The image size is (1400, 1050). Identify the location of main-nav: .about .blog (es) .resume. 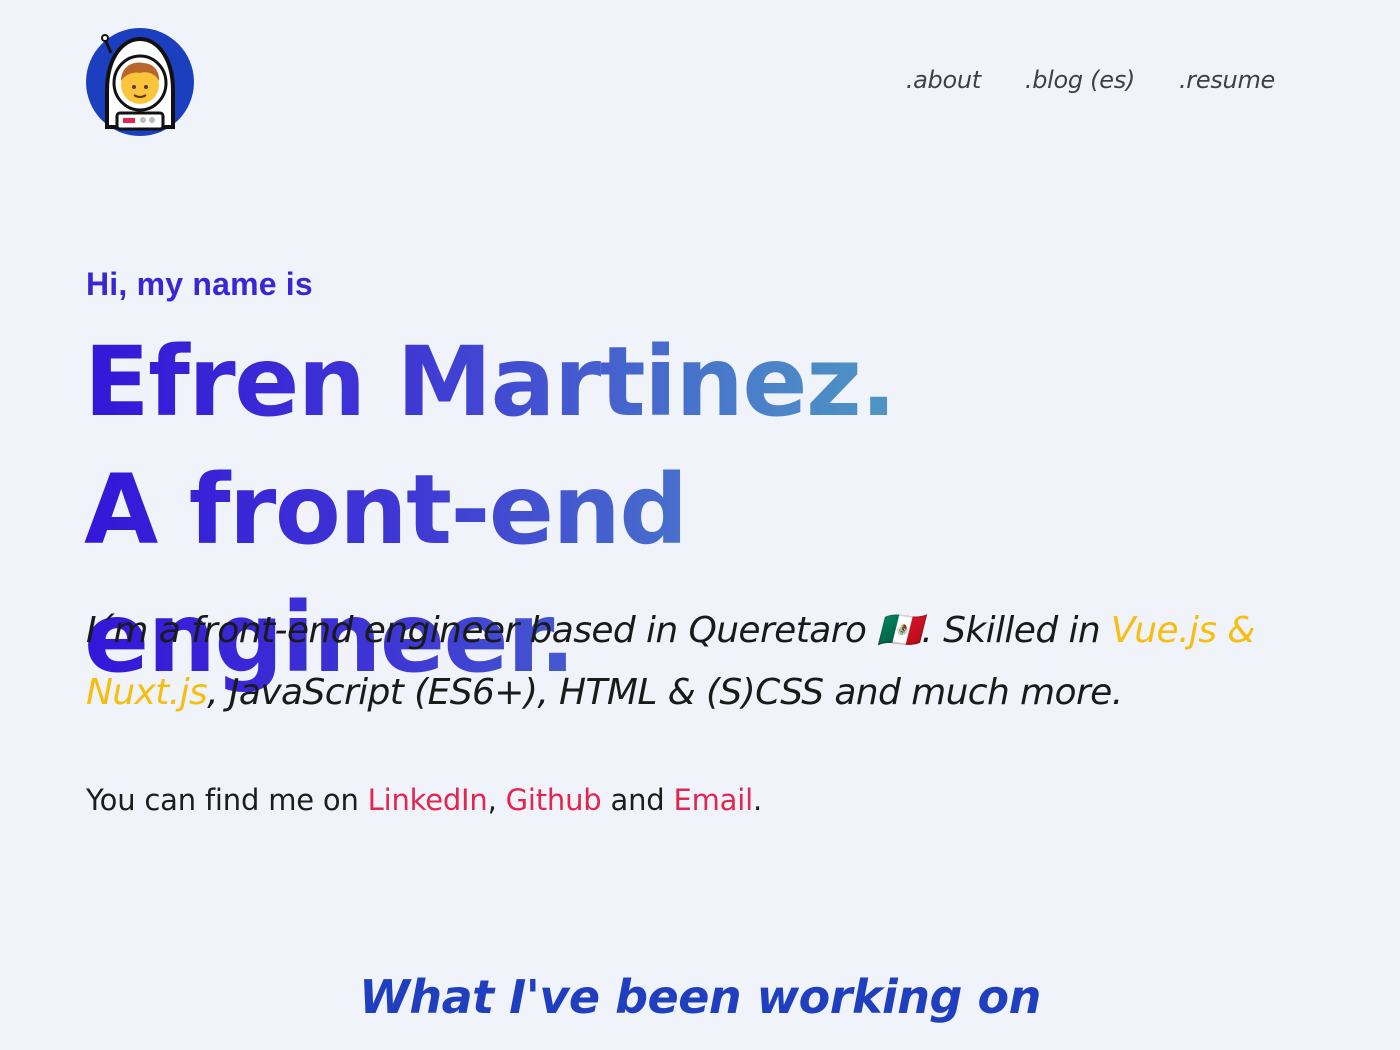
(1090, 80).